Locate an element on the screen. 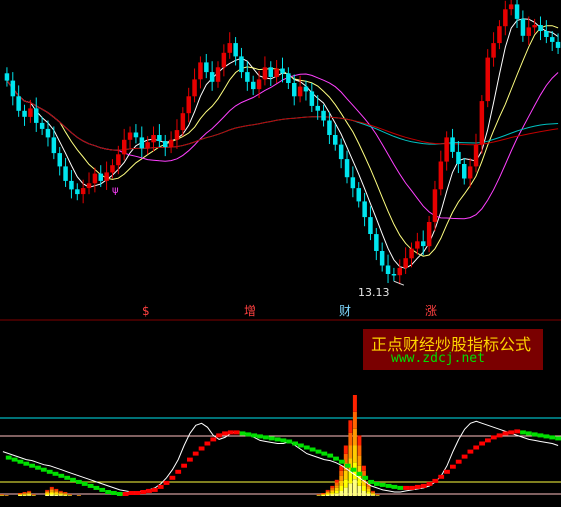 The image size is (561, 507). oscillator-lines is located at coordinates (281, 458).